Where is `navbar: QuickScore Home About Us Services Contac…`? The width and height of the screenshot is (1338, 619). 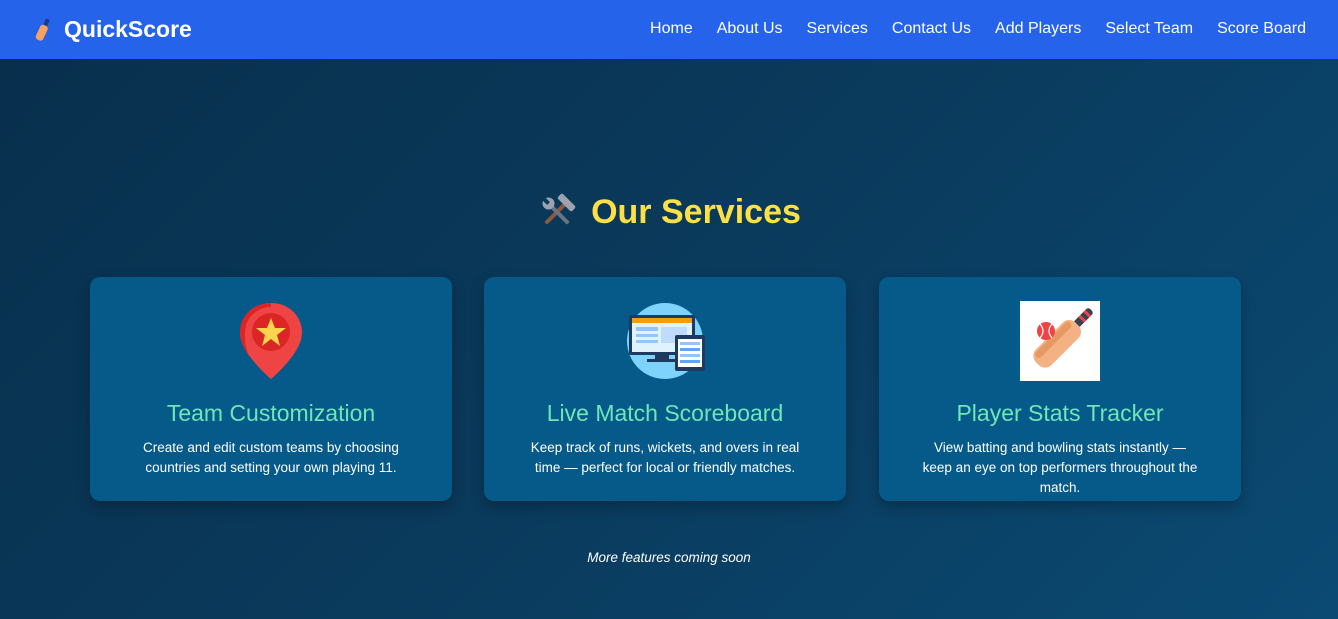
navbar: QuickScore Home About Us Services Contac… is located at coordinates (669, 29).